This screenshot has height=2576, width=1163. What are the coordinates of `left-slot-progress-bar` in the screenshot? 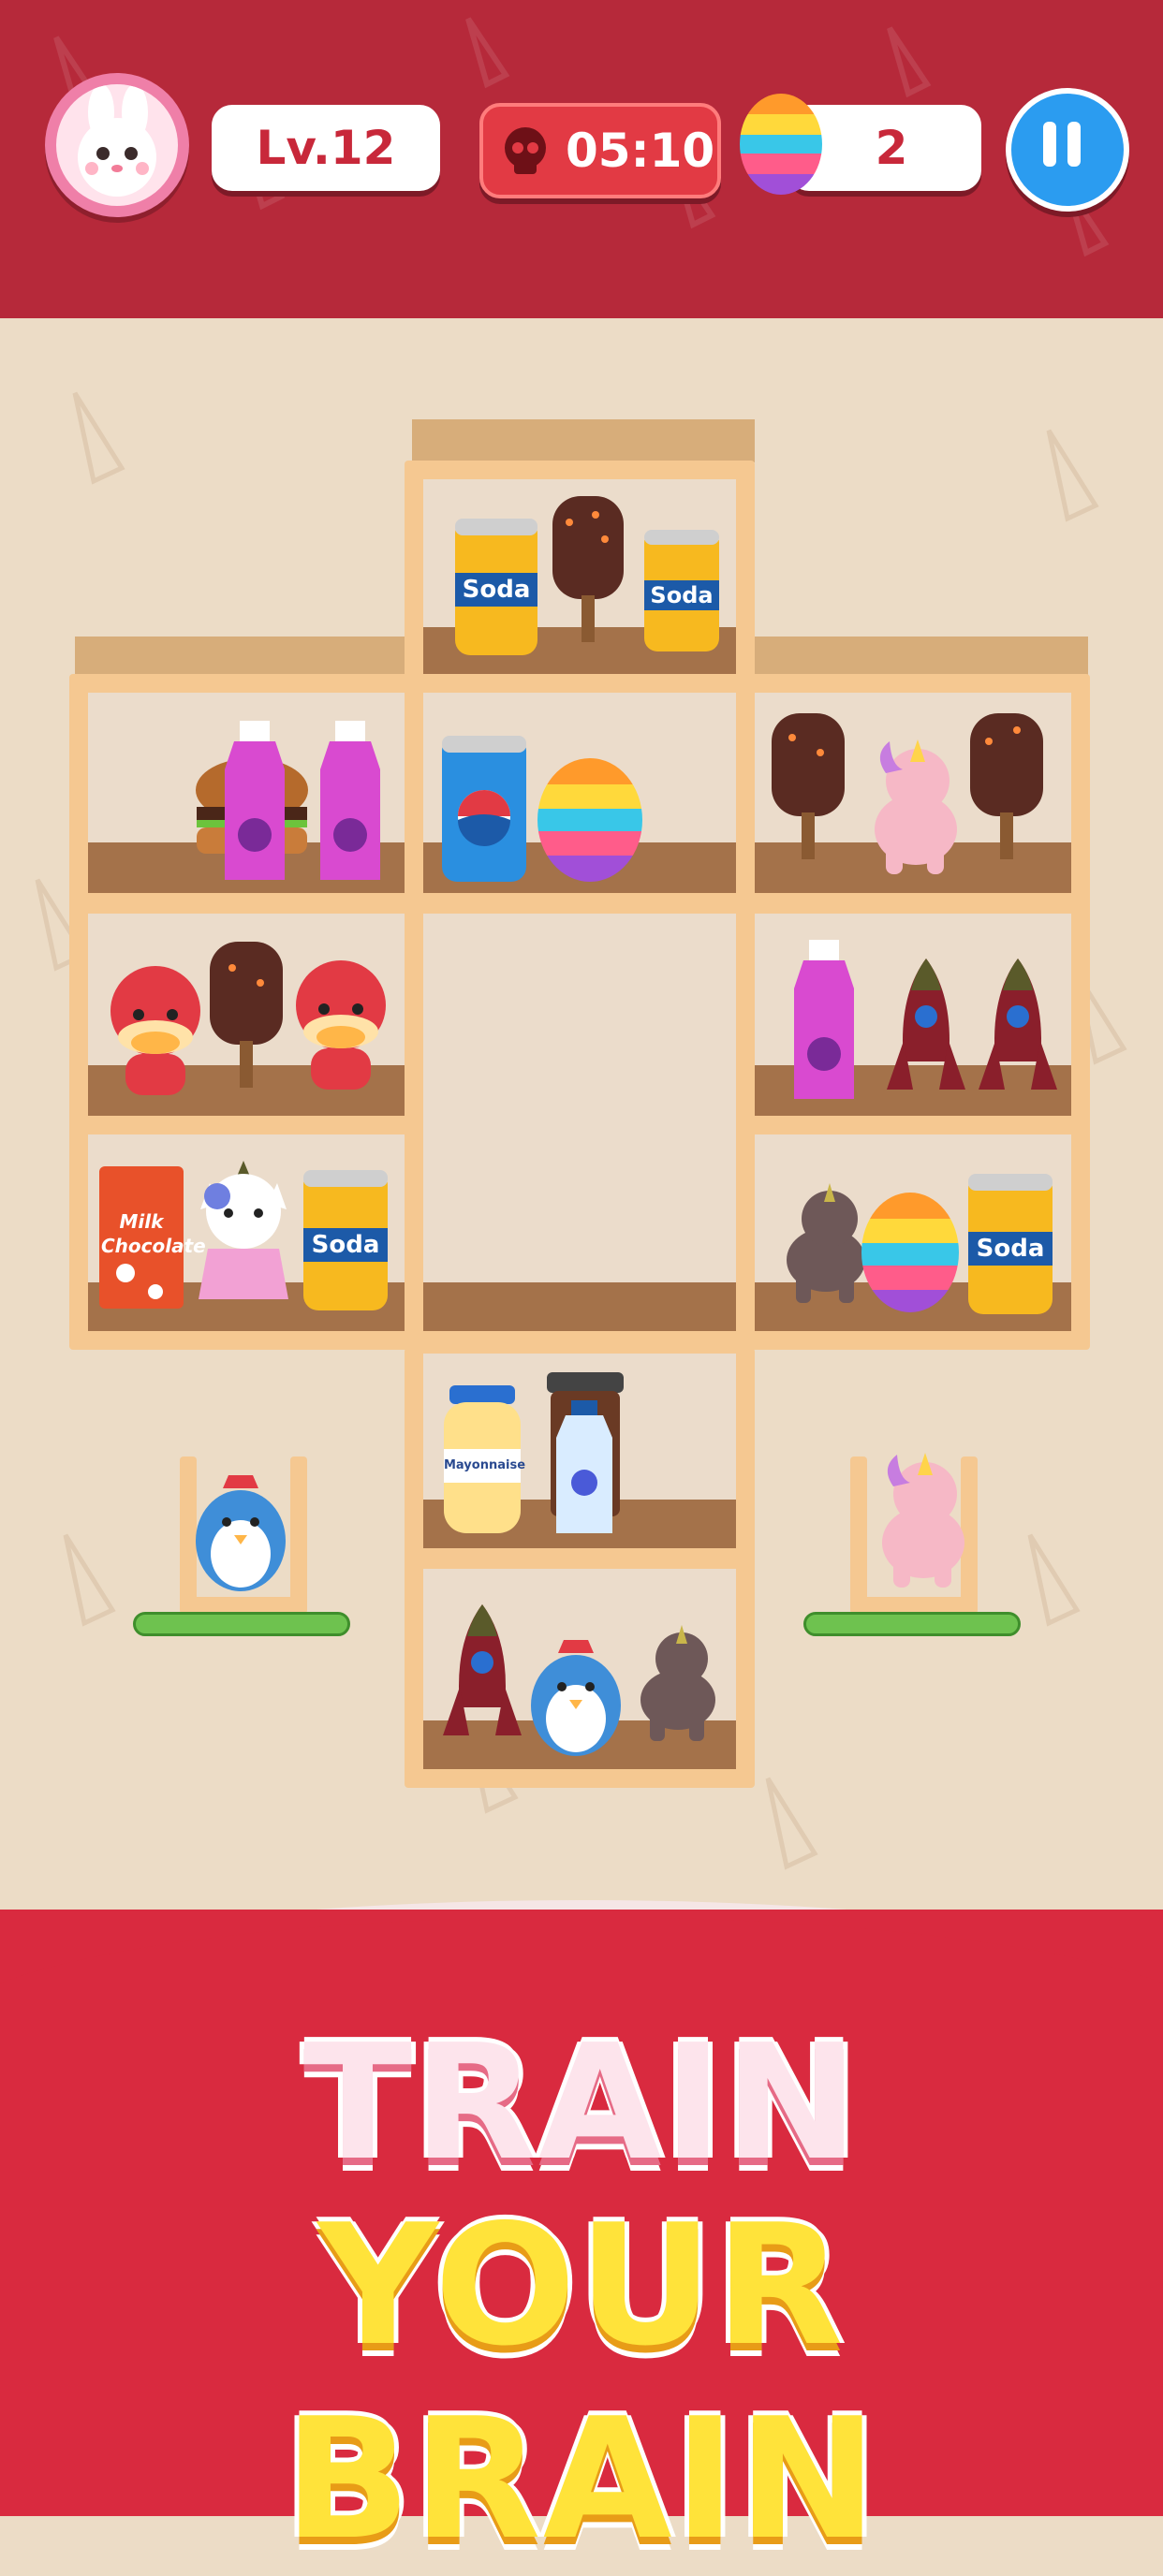 It's located at (241, 1624).